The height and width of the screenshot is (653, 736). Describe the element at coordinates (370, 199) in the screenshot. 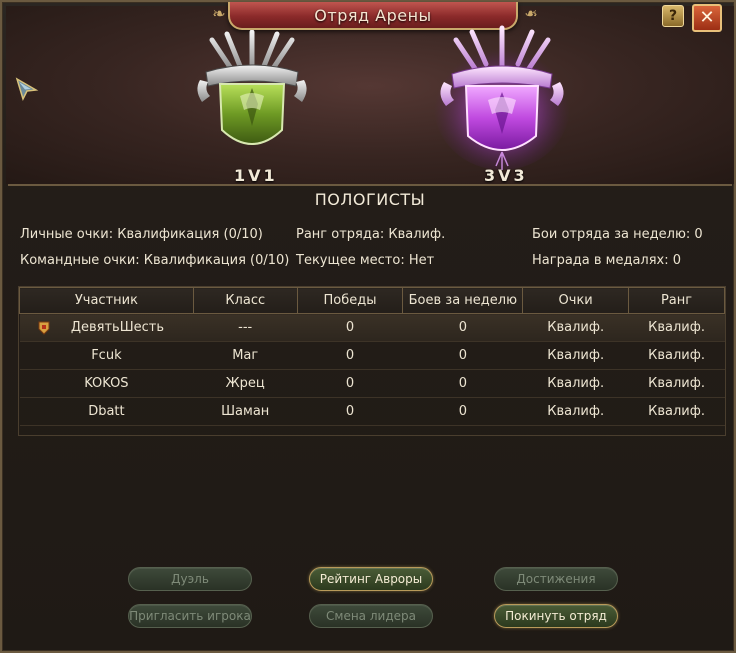

I see `squad-name: ПОЛОГИСТЫ` at that location.